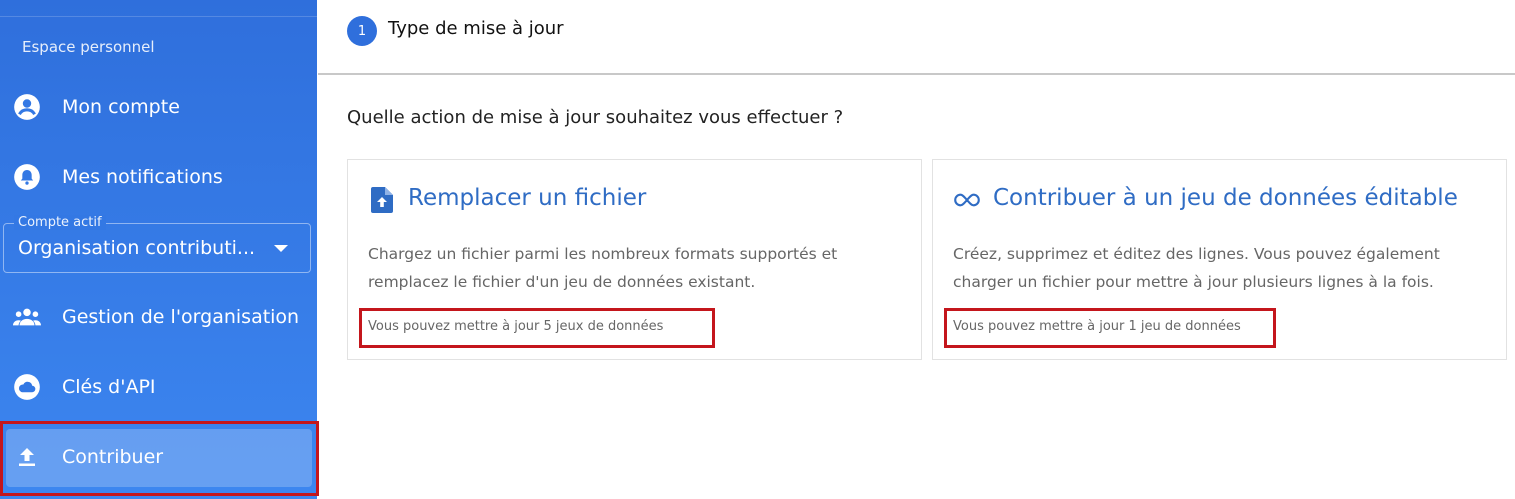  Describe the element at coordinates (121, 107) in the screenshot. I see `sidebar-item-label: Mon compte` at that location.